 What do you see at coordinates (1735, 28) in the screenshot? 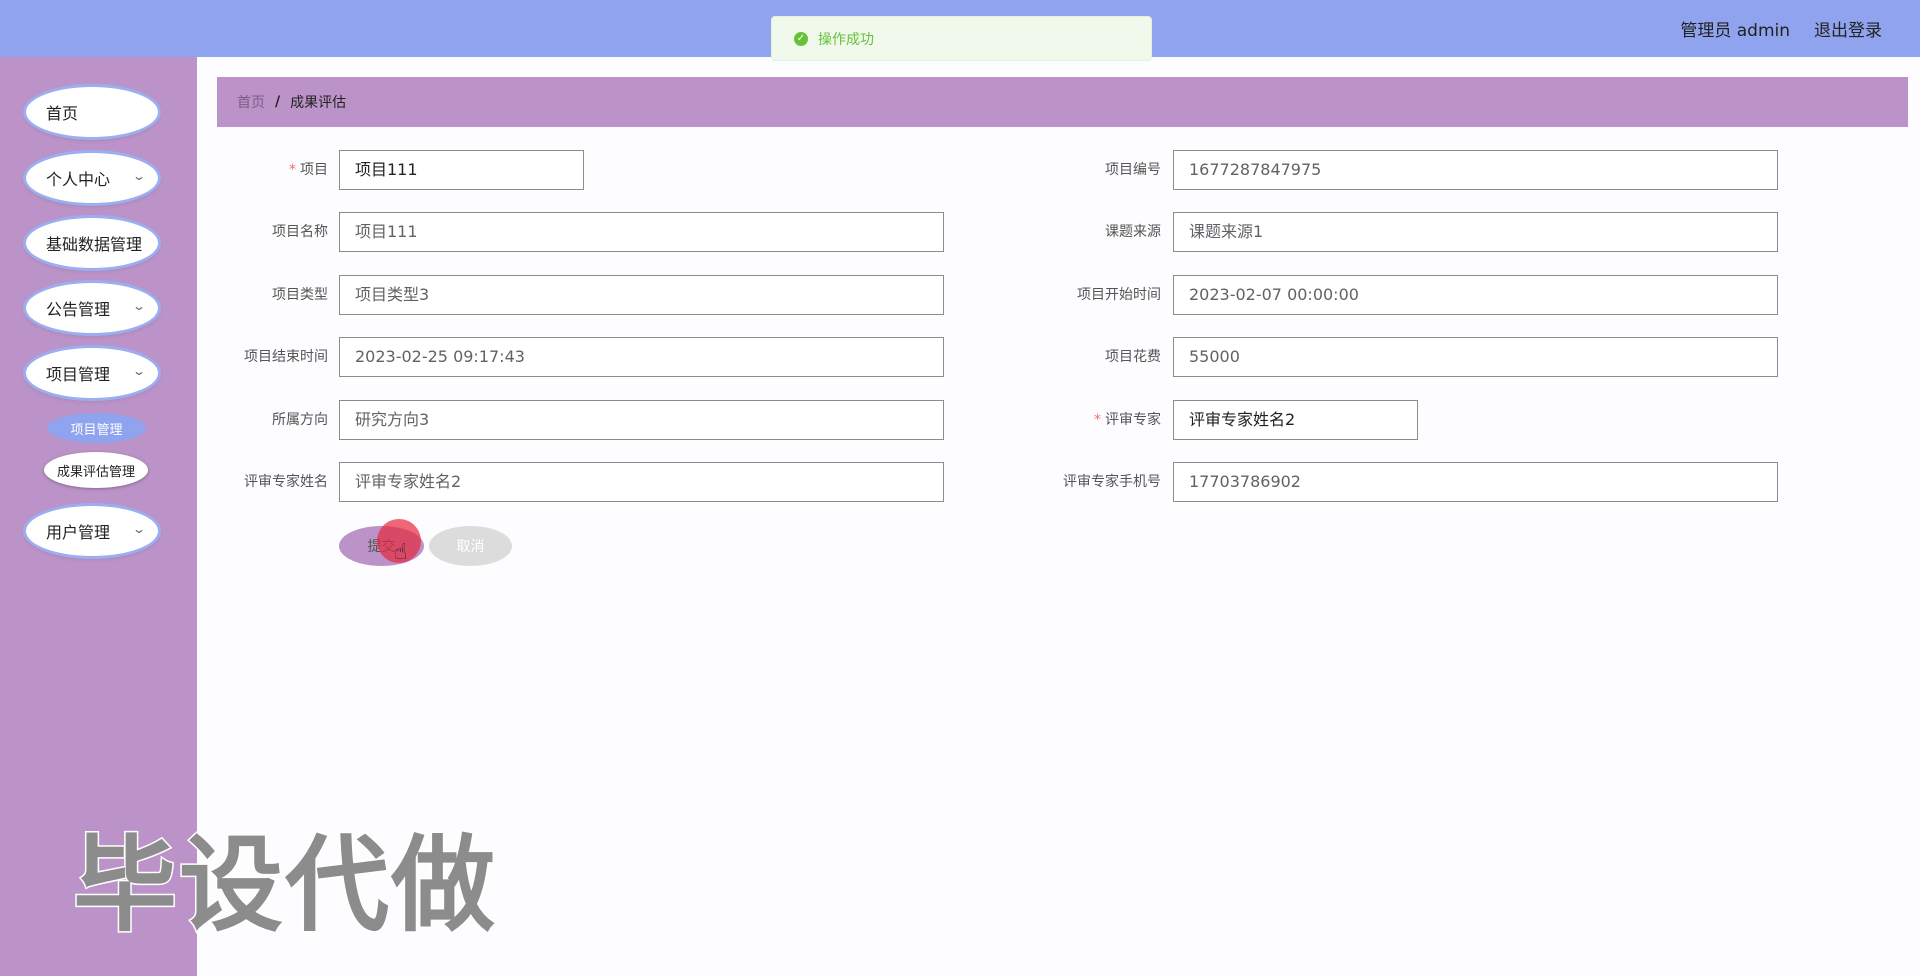
I see `admin-label: 管理员 admin` at bounding box center [1735, 28].